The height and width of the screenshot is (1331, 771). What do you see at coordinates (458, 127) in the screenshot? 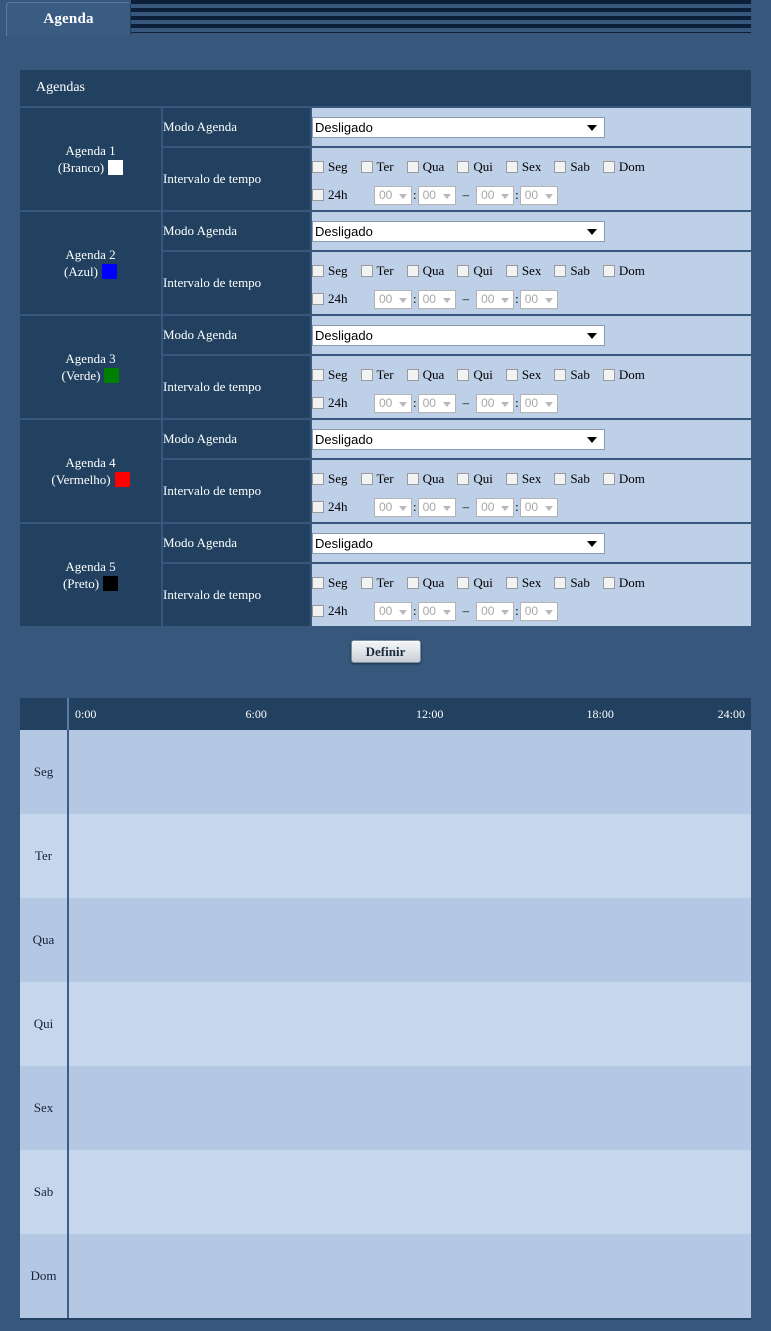
I see `schedule-mode-select-1: Desligado` at bounding box center [458, 127].